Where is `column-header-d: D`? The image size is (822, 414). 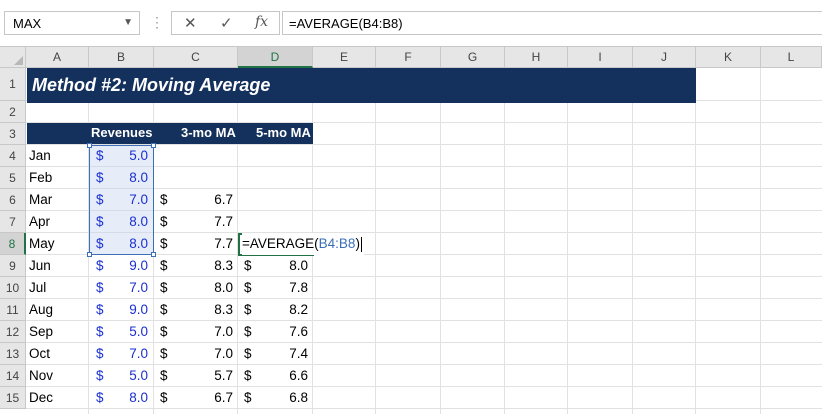
column-header-d: D is located at coordinates (275, 57).